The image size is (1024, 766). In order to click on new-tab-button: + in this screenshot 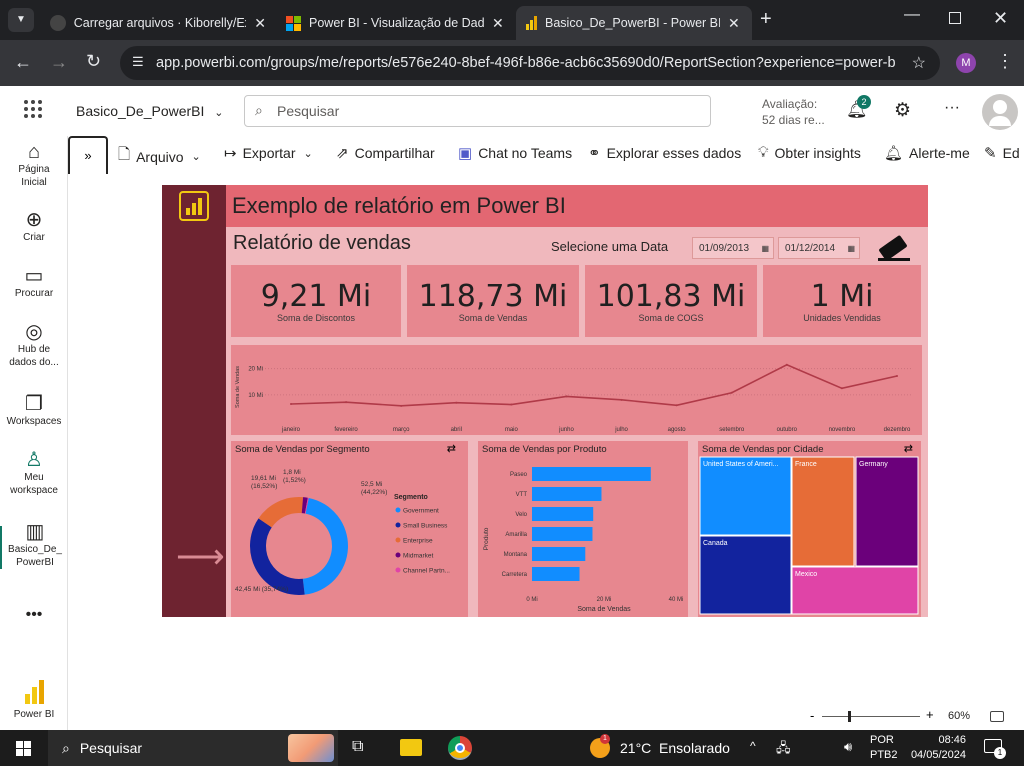, I will do `click(766, 19)`.